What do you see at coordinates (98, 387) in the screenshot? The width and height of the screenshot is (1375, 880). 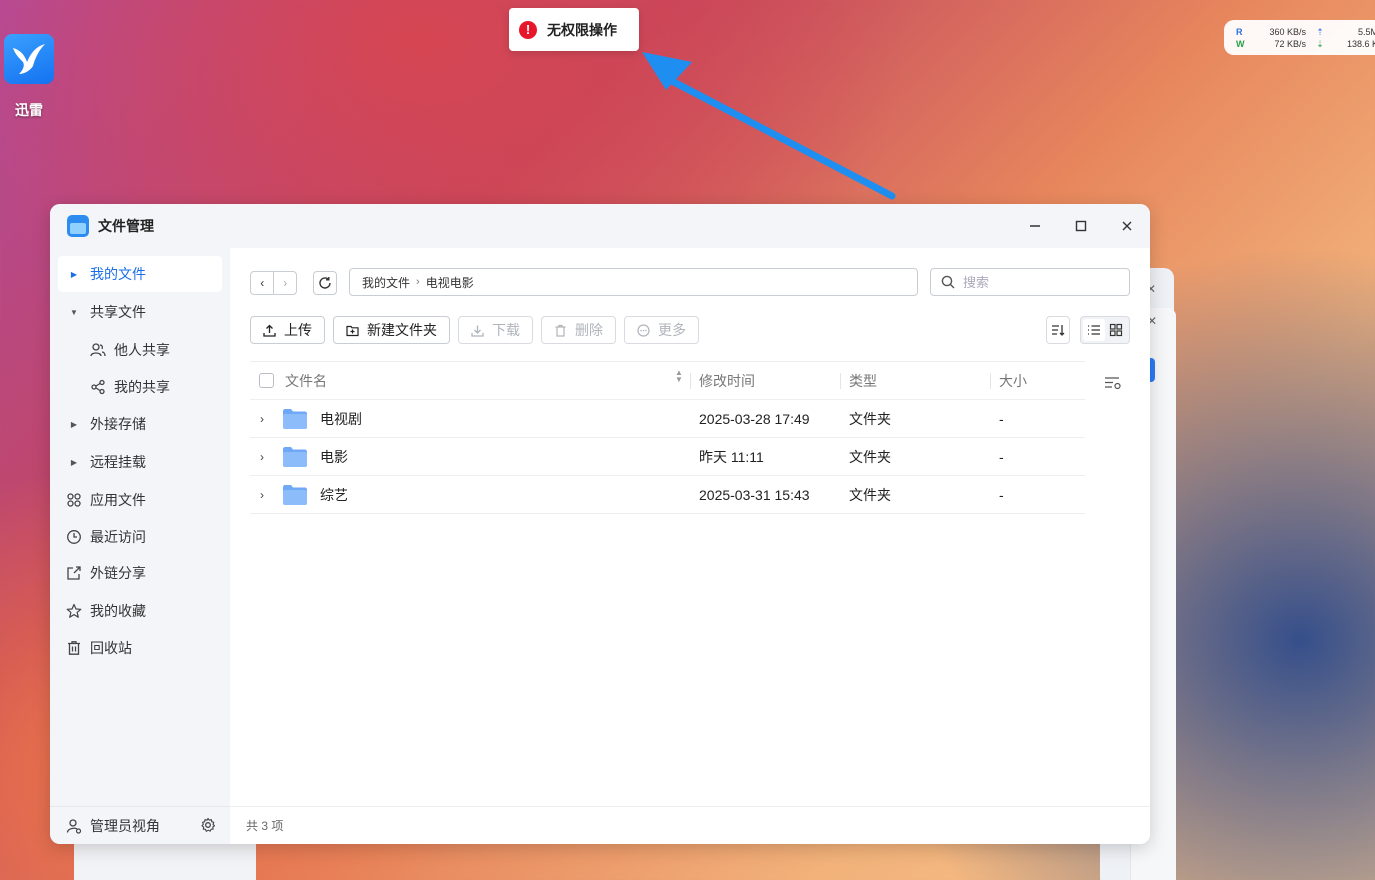 I see `share-icon` at bounding box center [98, 387].